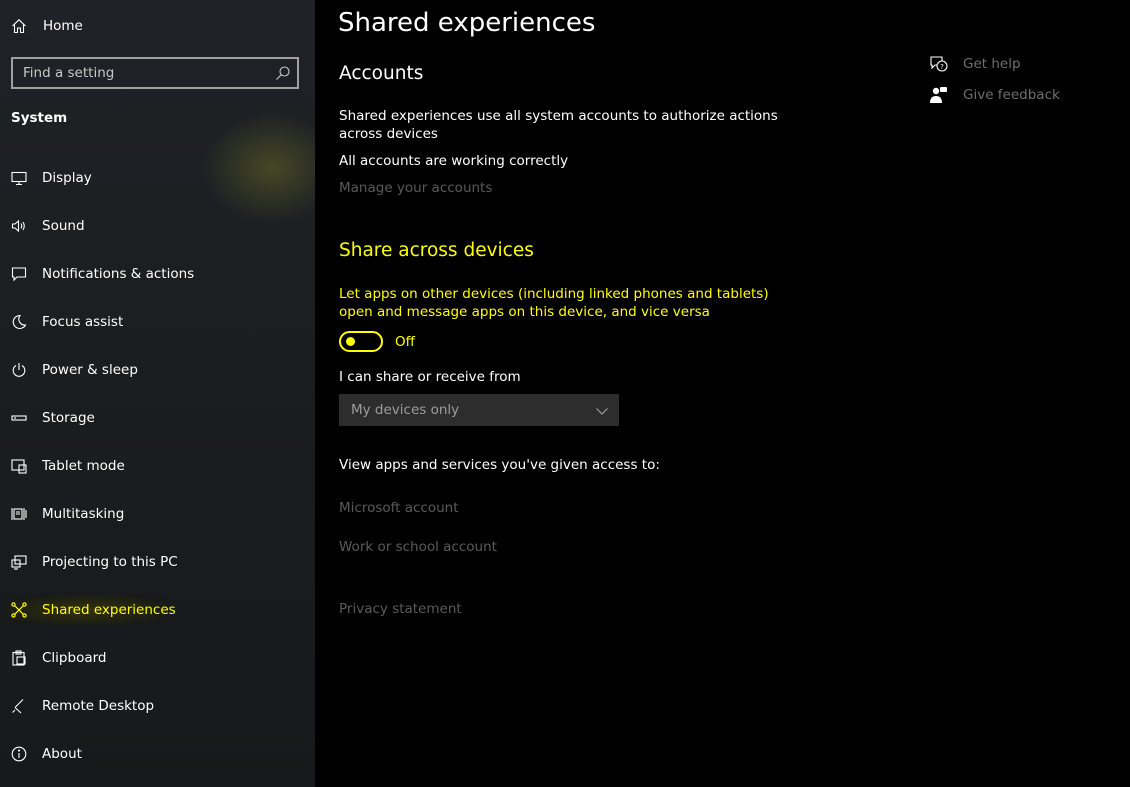 This screenshot has width=1130, height=787. What do you see at coordinates (992, 64) in the screenshot?
I see `get-help-link: Get help` at bounding box center [992, 64].